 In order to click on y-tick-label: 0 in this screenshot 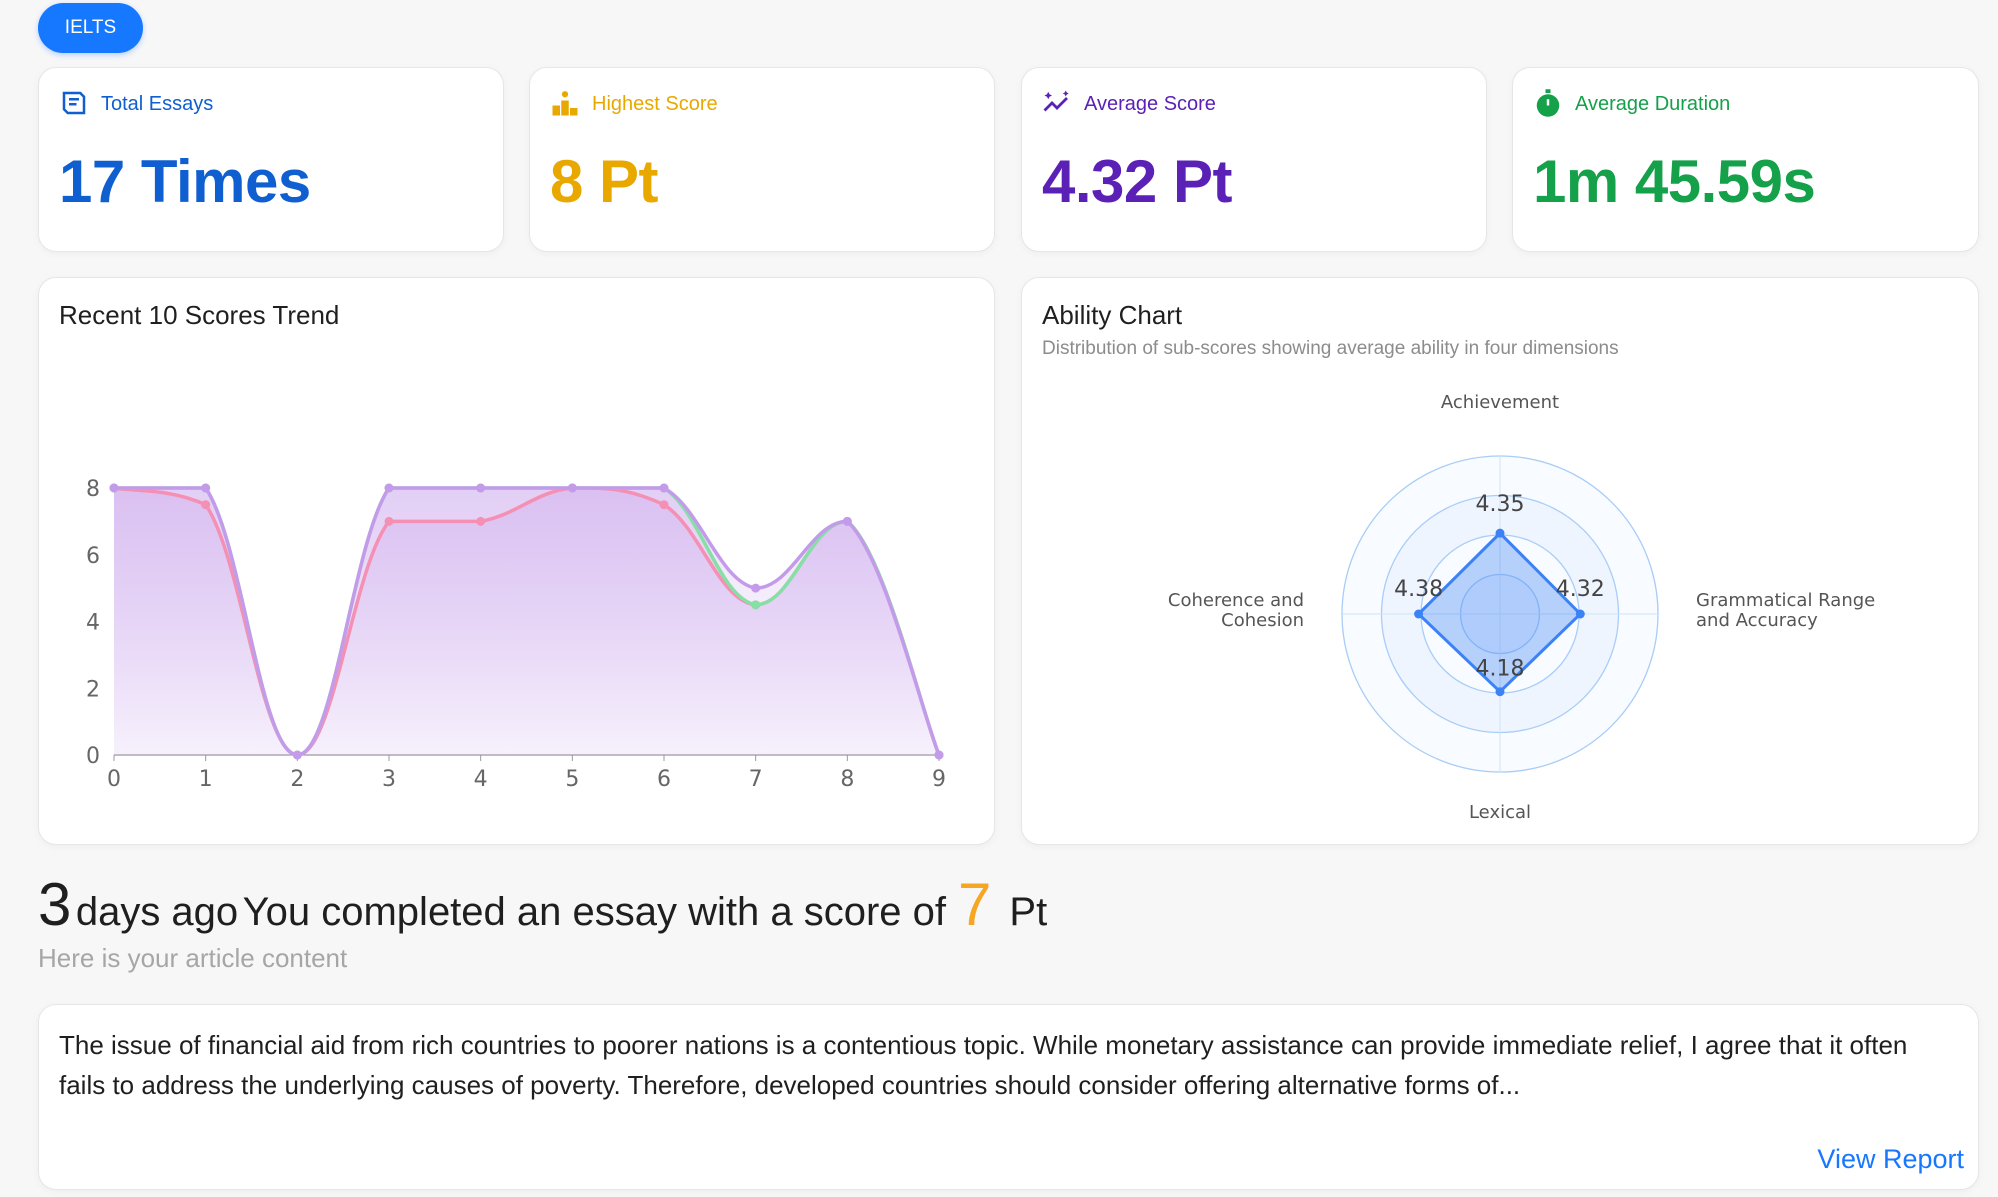, I will do `click(93, 756)`.